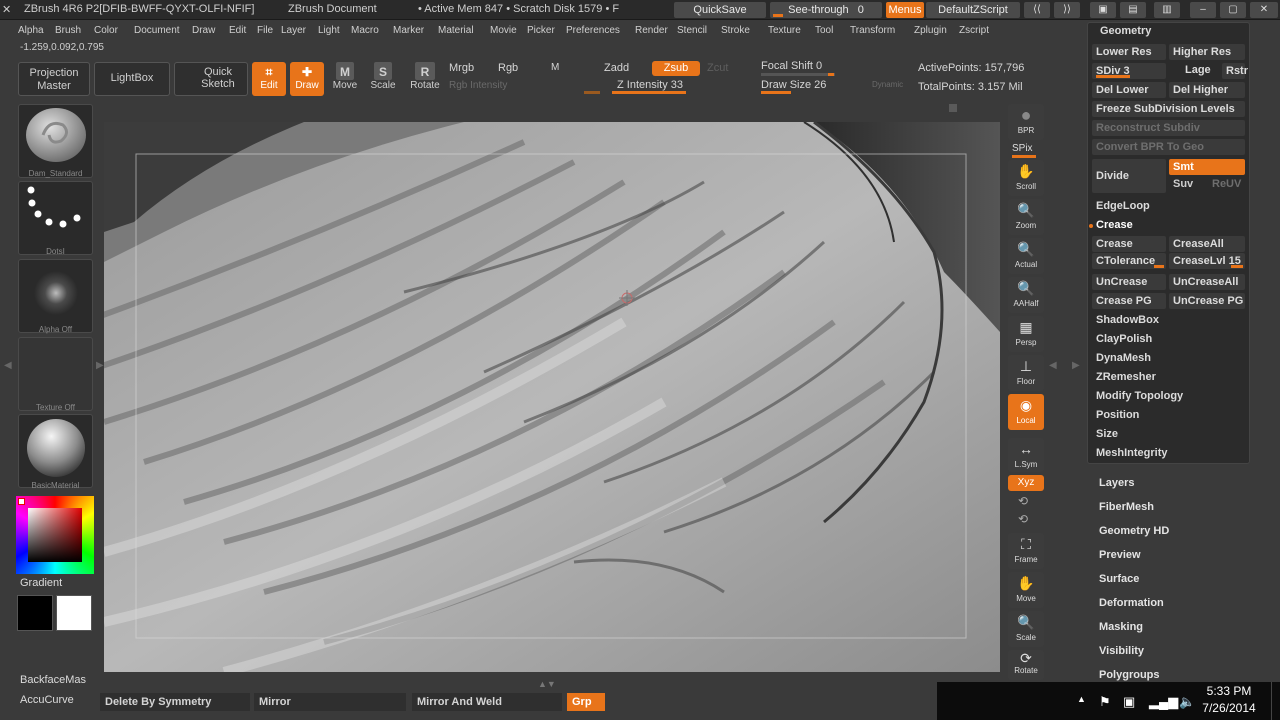 This screenshot has height=720, width=1280. I want to click on masking-palette: Masking, so click(1121, 627).